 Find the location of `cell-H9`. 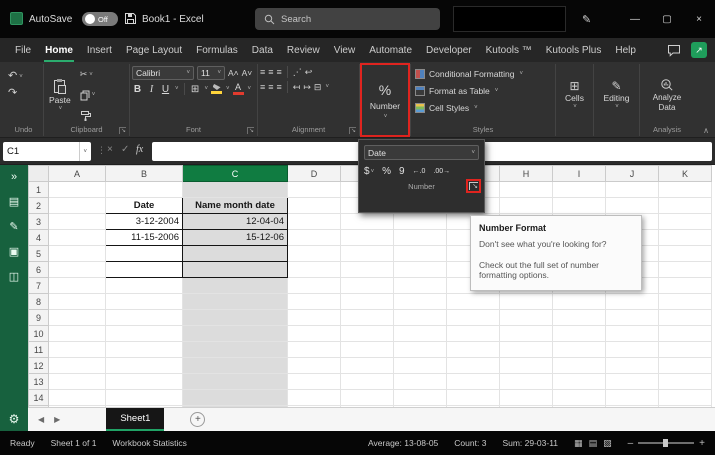

cell-H9 is located at coordinates (526, 317).